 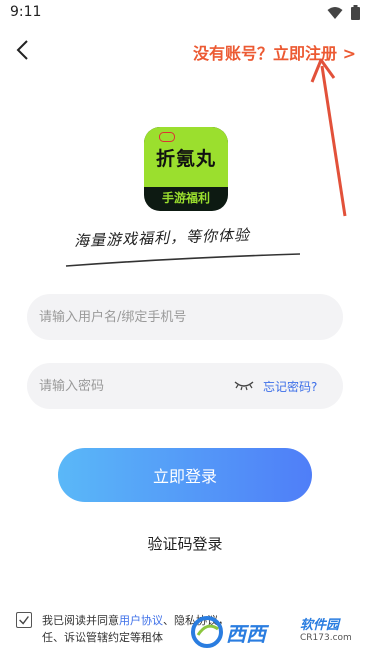 What do you see at coordinates (246, 633) in the screenshot?
I see `watermark-brand: 西西` at bounding box center [246, 633].